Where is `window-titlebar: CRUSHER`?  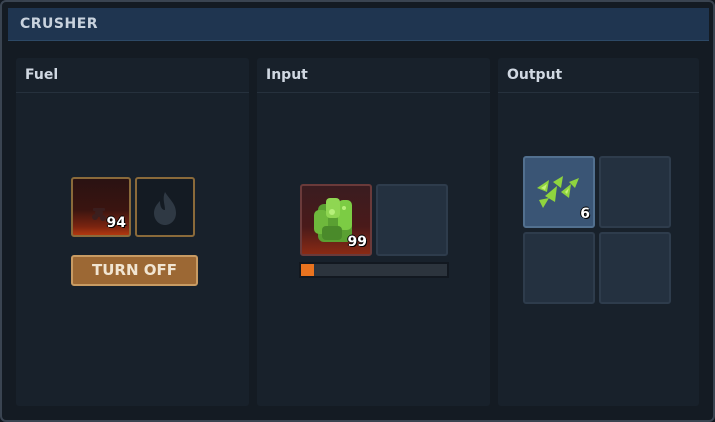
window-titlebar: CRUSHER is located at coordinates (358, 24).